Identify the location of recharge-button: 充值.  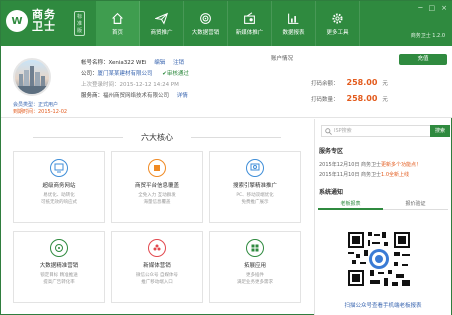
(423, 59).